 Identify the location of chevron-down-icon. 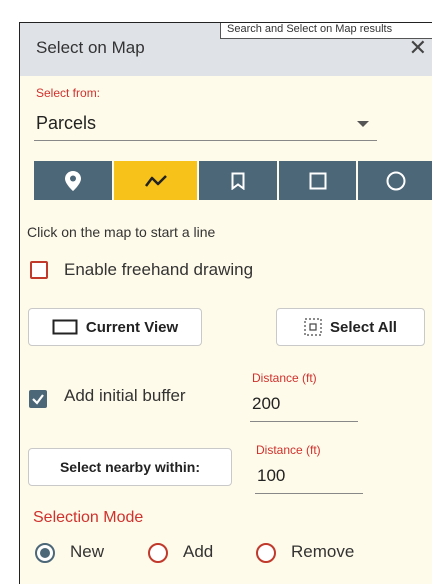
(363, 124).